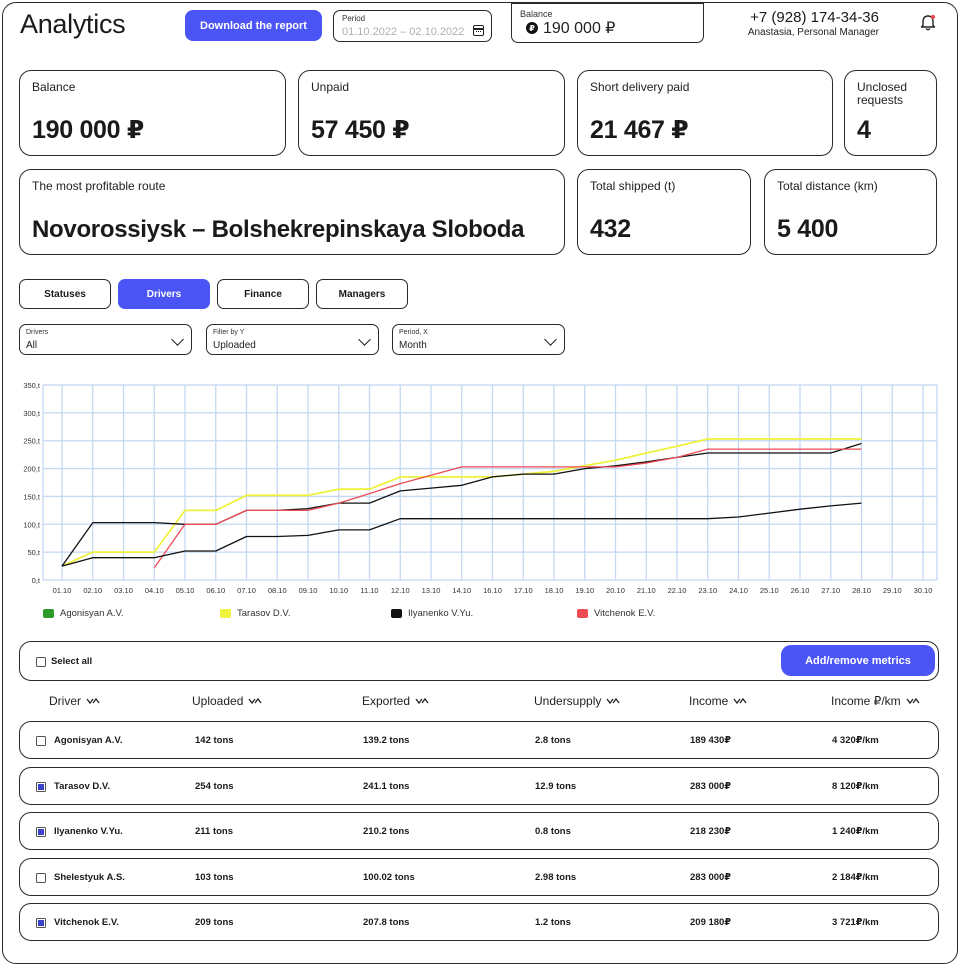 This screenshot has height=966, width=960. What do you see at coordinates (858, 660) in the screenshot?
I see `add-remove-metrics-button: Add/remove metrics` at bounding box center [858, 660].